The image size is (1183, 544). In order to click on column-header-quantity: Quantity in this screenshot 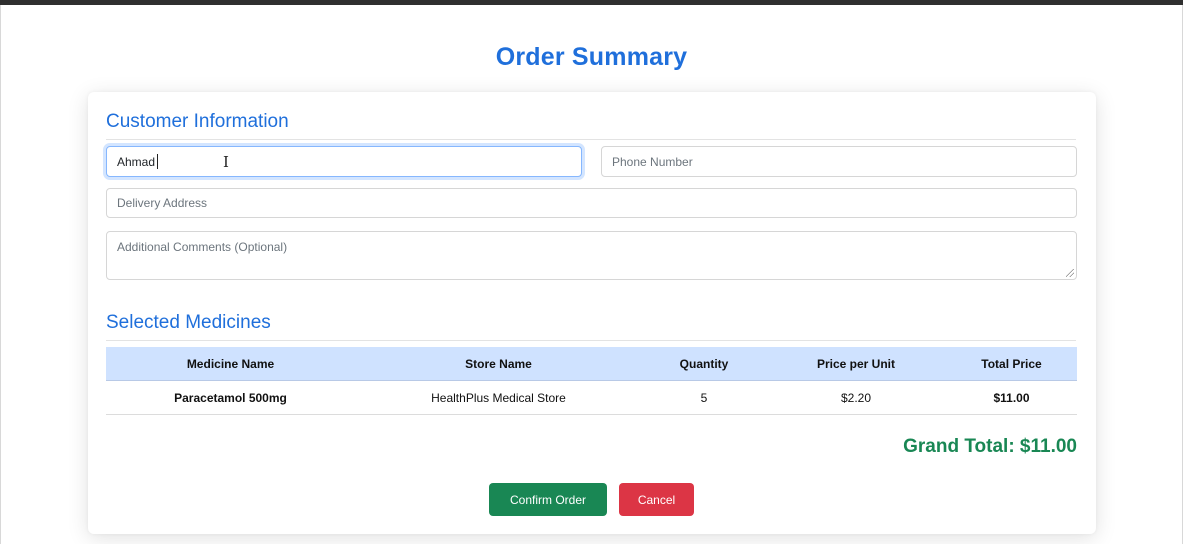, I will do `click(704, 364)`.